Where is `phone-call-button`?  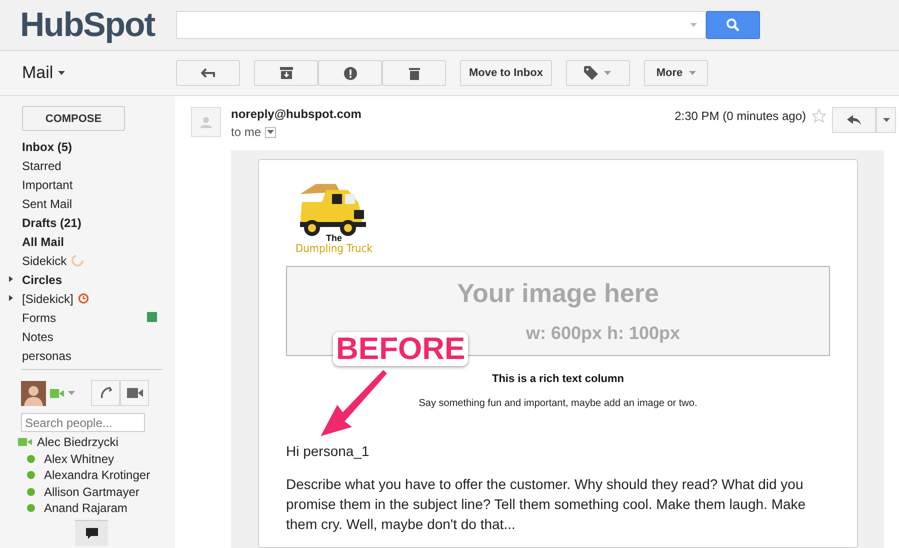
phone-call-button is located at coordinates (105, 393).